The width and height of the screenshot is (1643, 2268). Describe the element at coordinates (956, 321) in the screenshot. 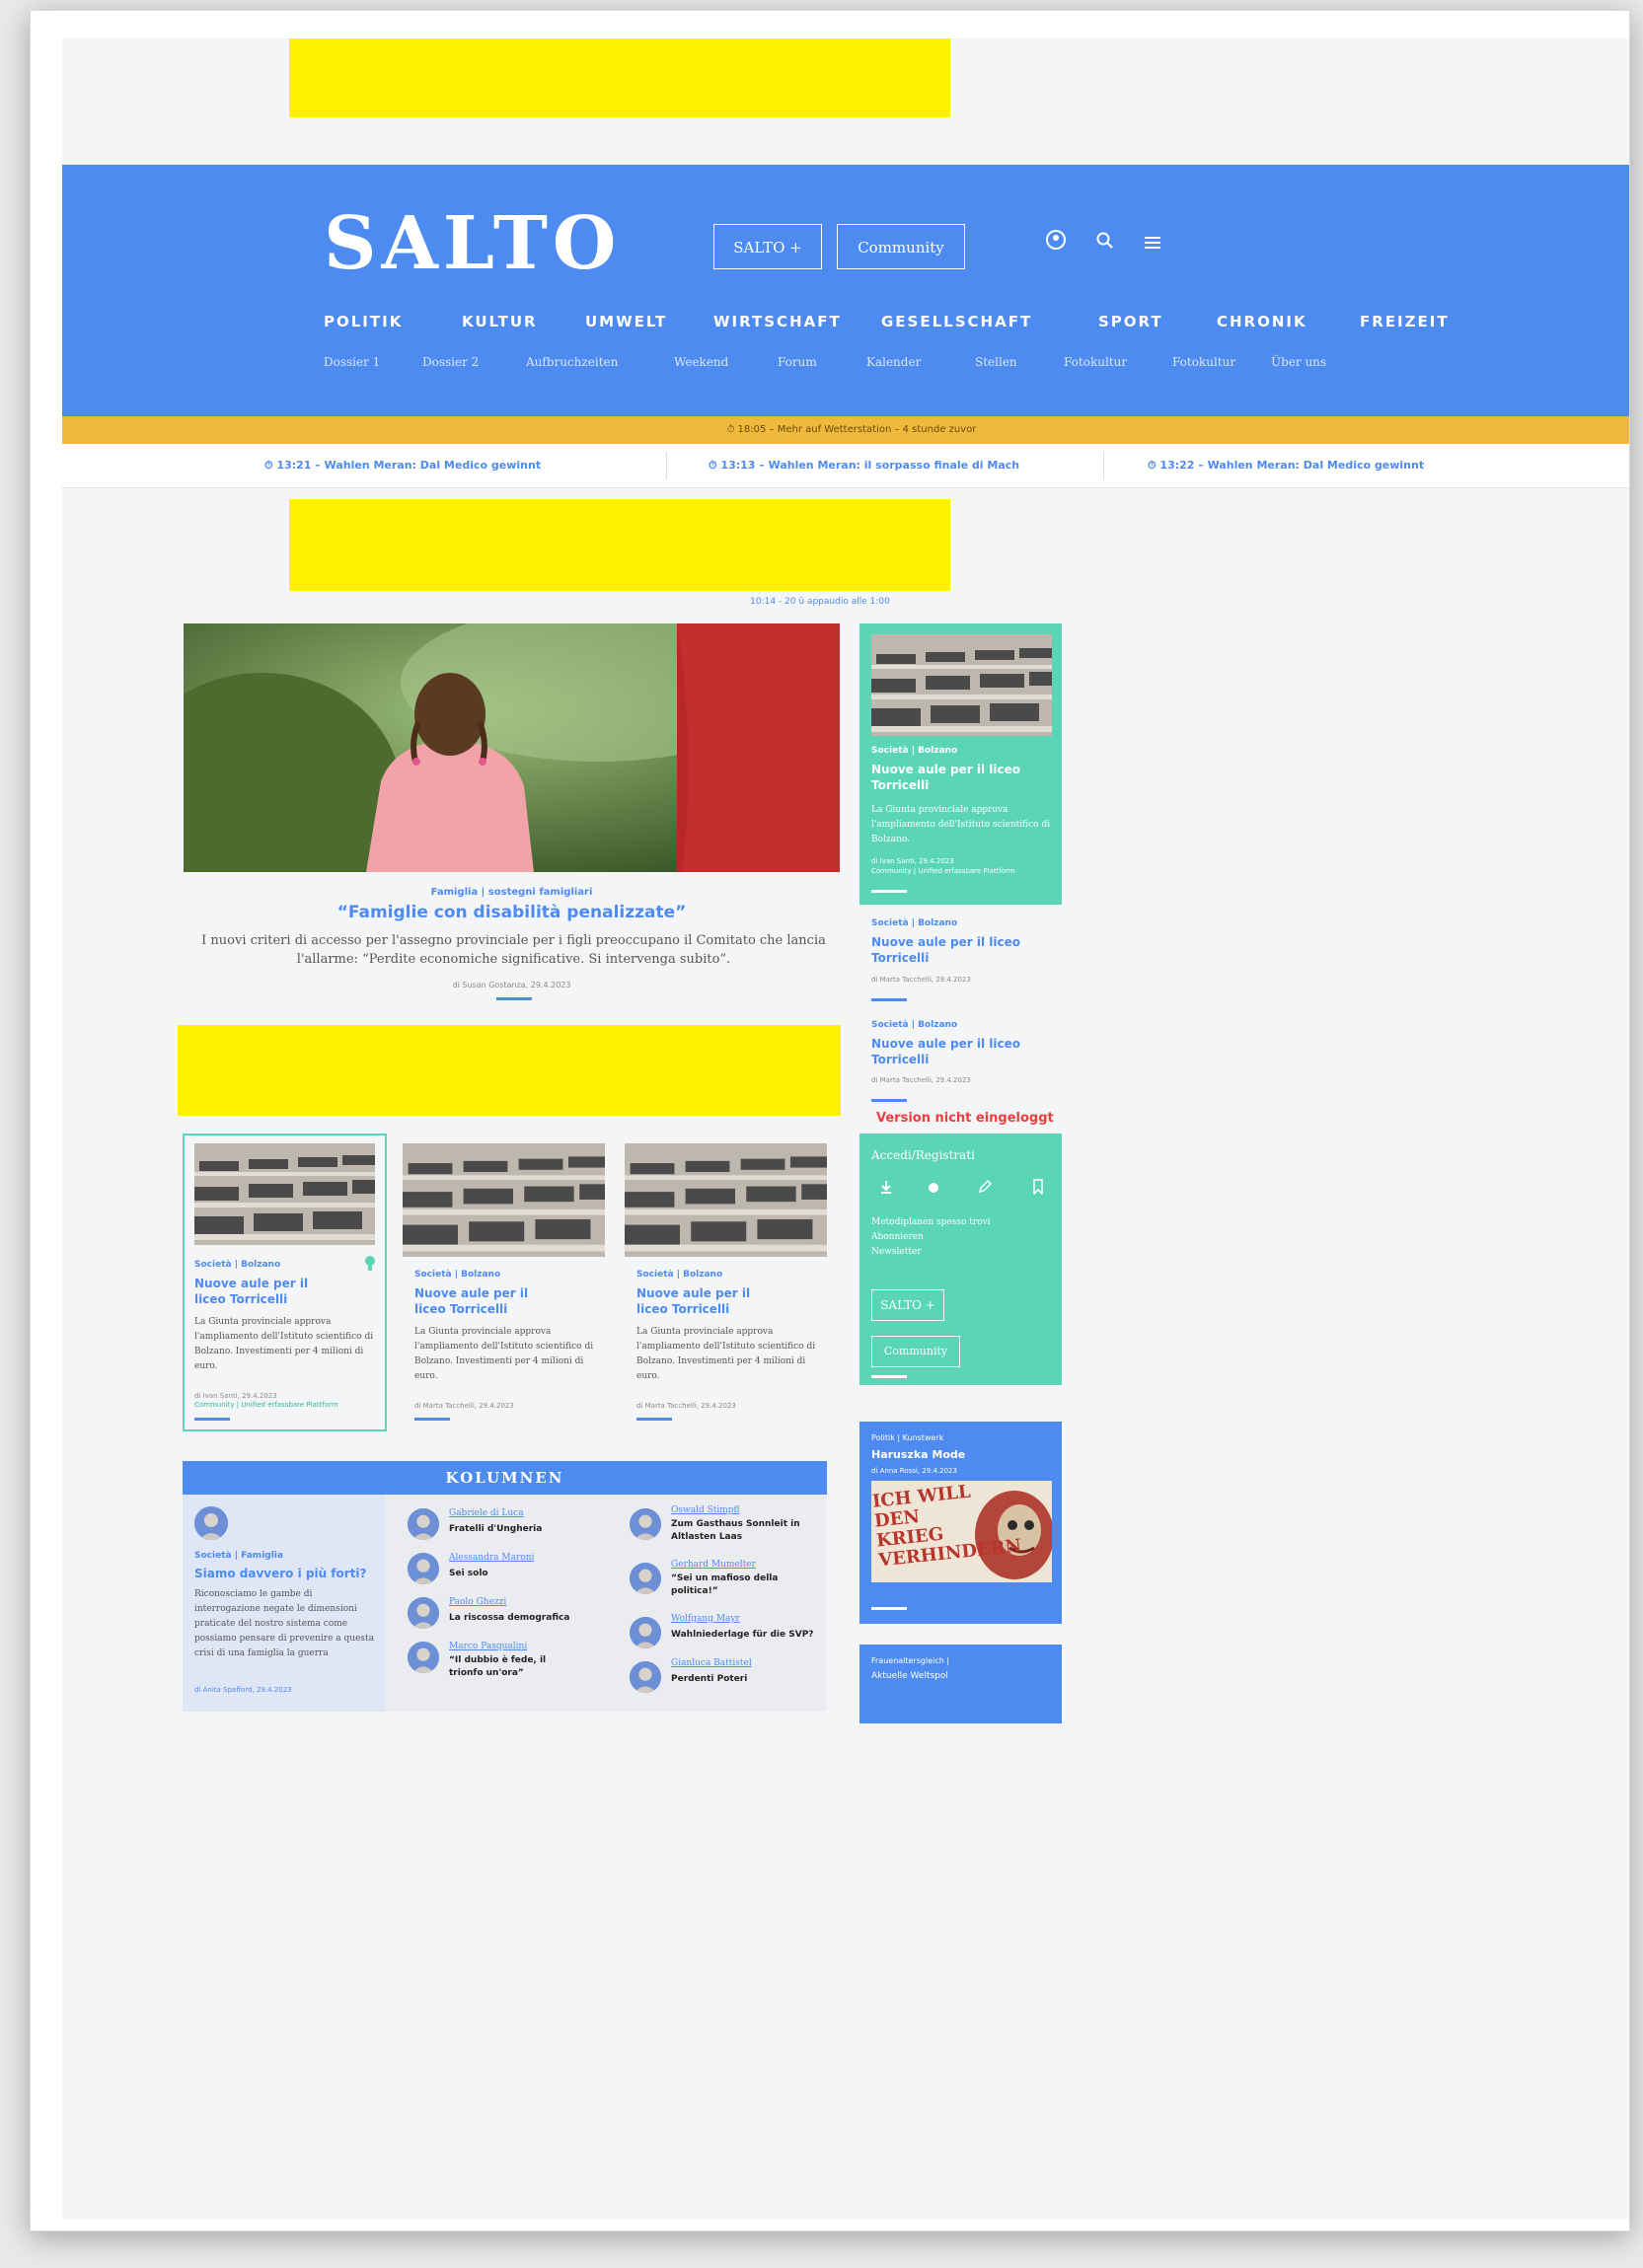

I see `nav-gesellschaft: GESELLSCHAFT` at that location.